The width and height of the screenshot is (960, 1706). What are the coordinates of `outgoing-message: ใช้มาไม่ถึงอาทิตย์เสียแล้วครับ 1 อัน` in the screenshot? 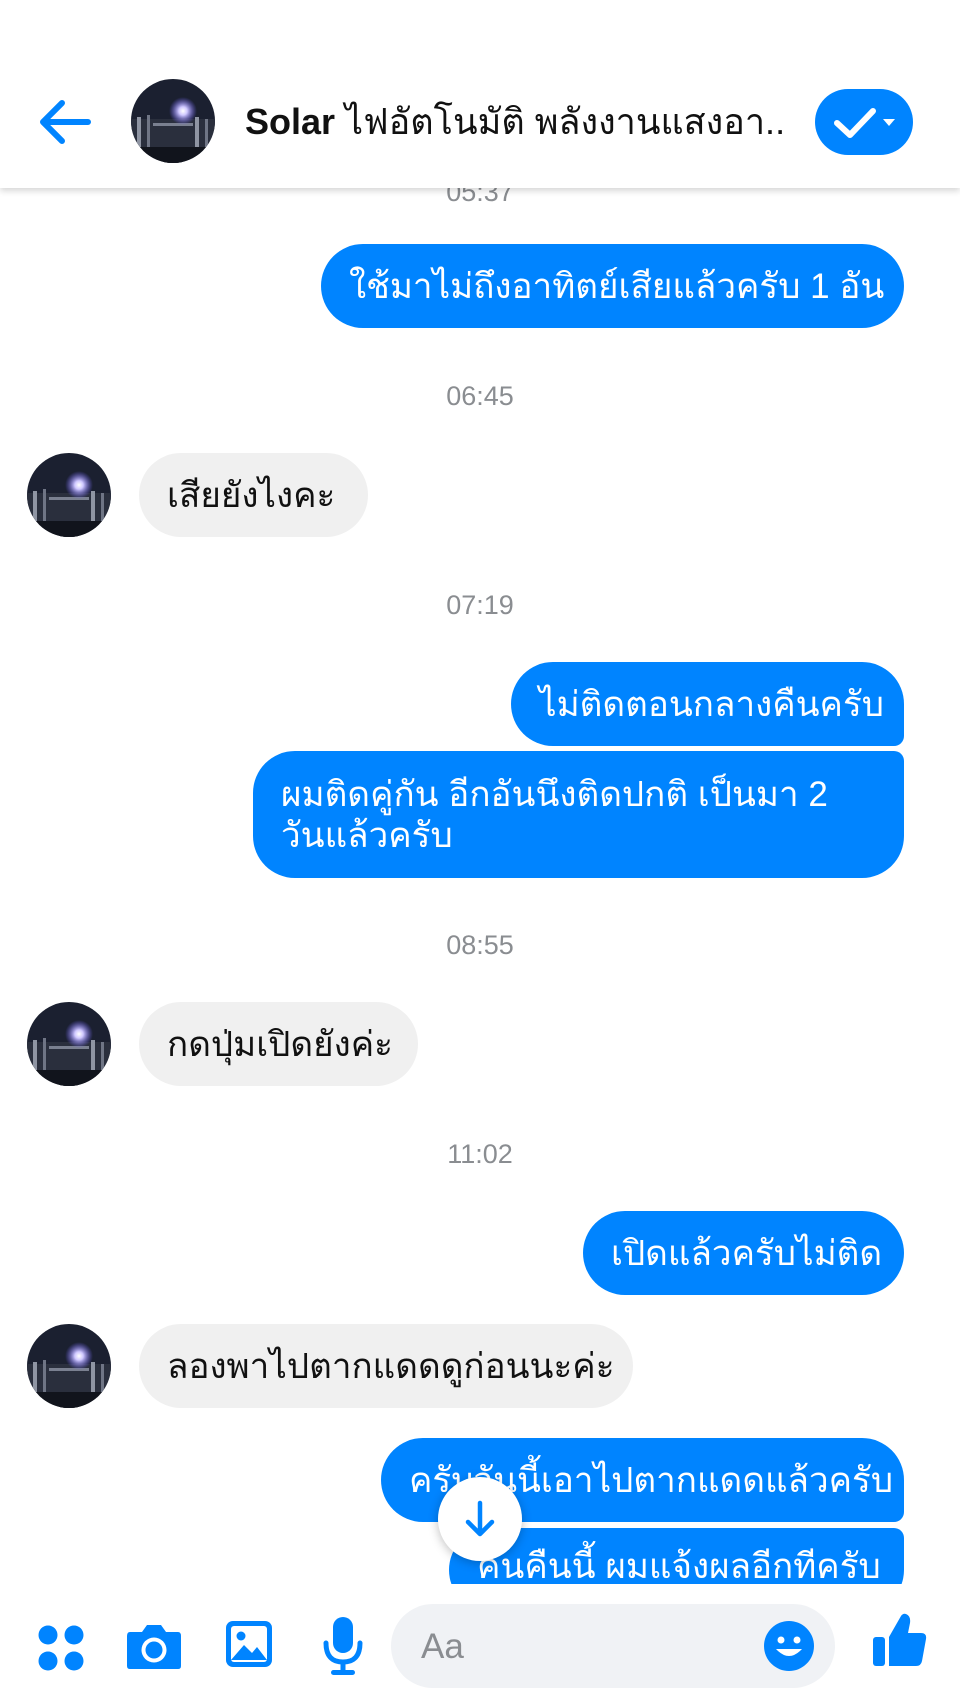 It's located at (612, 286).